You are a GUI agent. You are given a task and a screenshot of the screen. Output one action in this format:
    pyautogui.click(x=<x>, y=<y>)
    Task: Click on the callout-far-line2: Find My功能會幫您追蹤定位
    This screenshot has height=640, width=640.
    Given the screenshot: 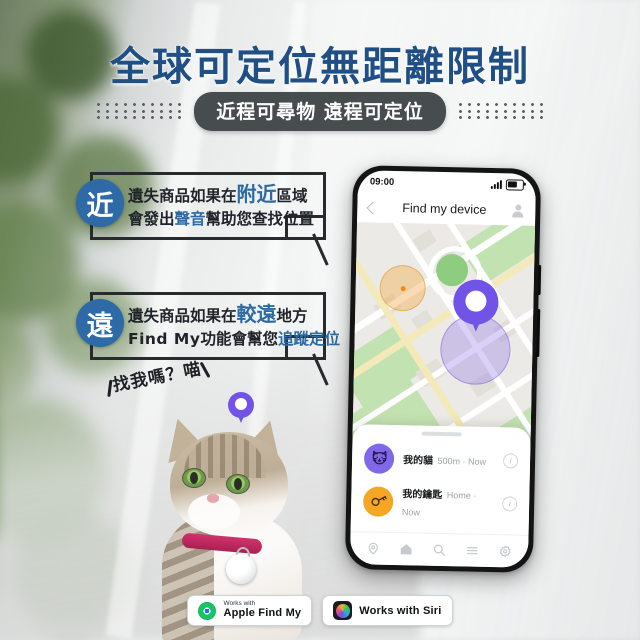 What is the action you would take?
    pyautogui.click(x=234, y=339)
    